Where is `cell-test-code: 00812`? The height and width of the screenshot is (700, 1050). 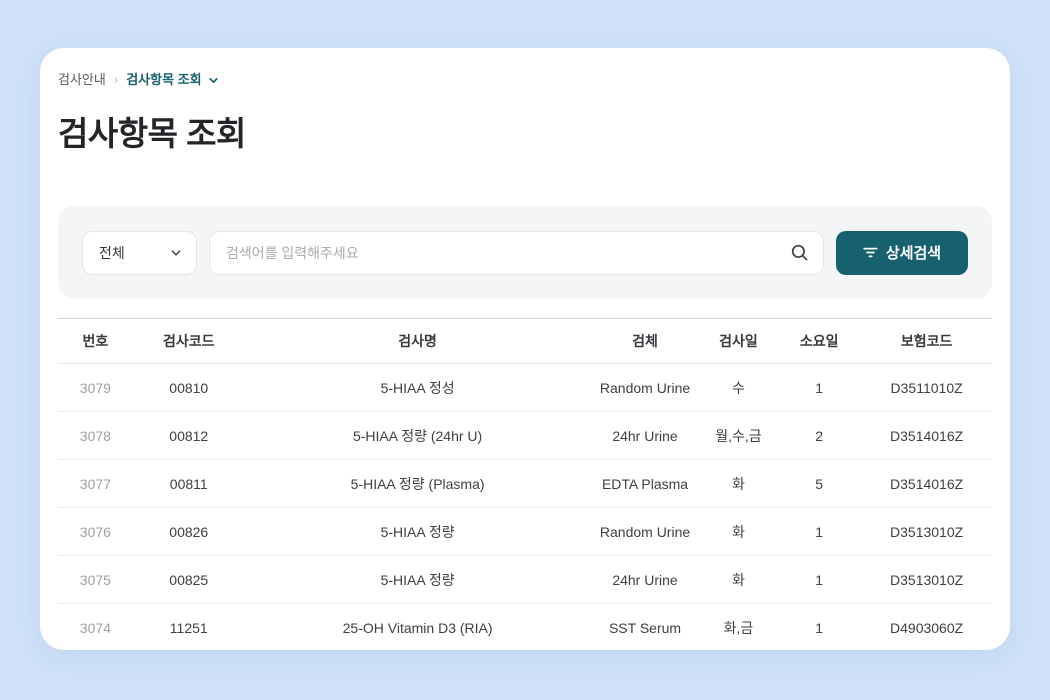 cell-test-code: 00812 is located at coordinates (189, 435).